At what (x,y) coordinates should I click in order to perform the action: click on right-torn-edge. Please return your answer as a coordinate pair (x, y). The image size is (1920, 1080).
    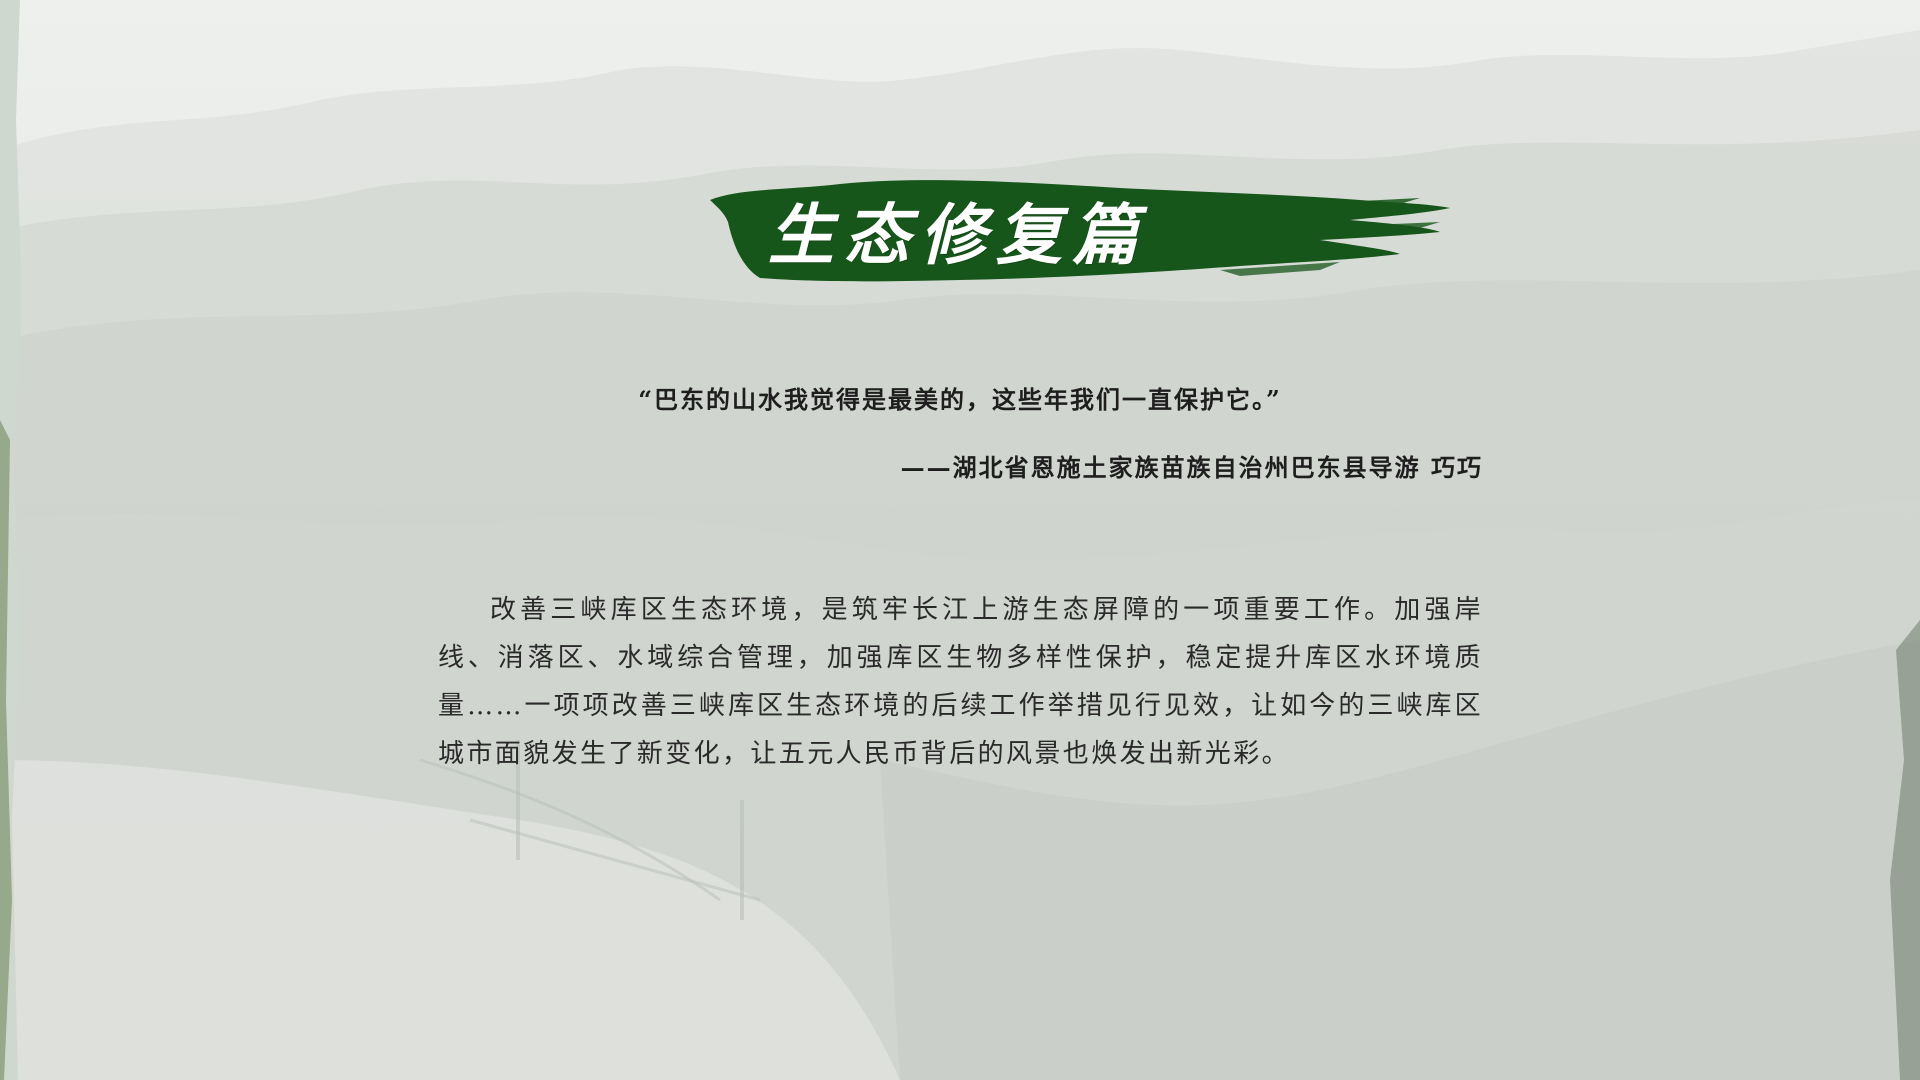
    Looking at the image, I should click on (1905, 850).